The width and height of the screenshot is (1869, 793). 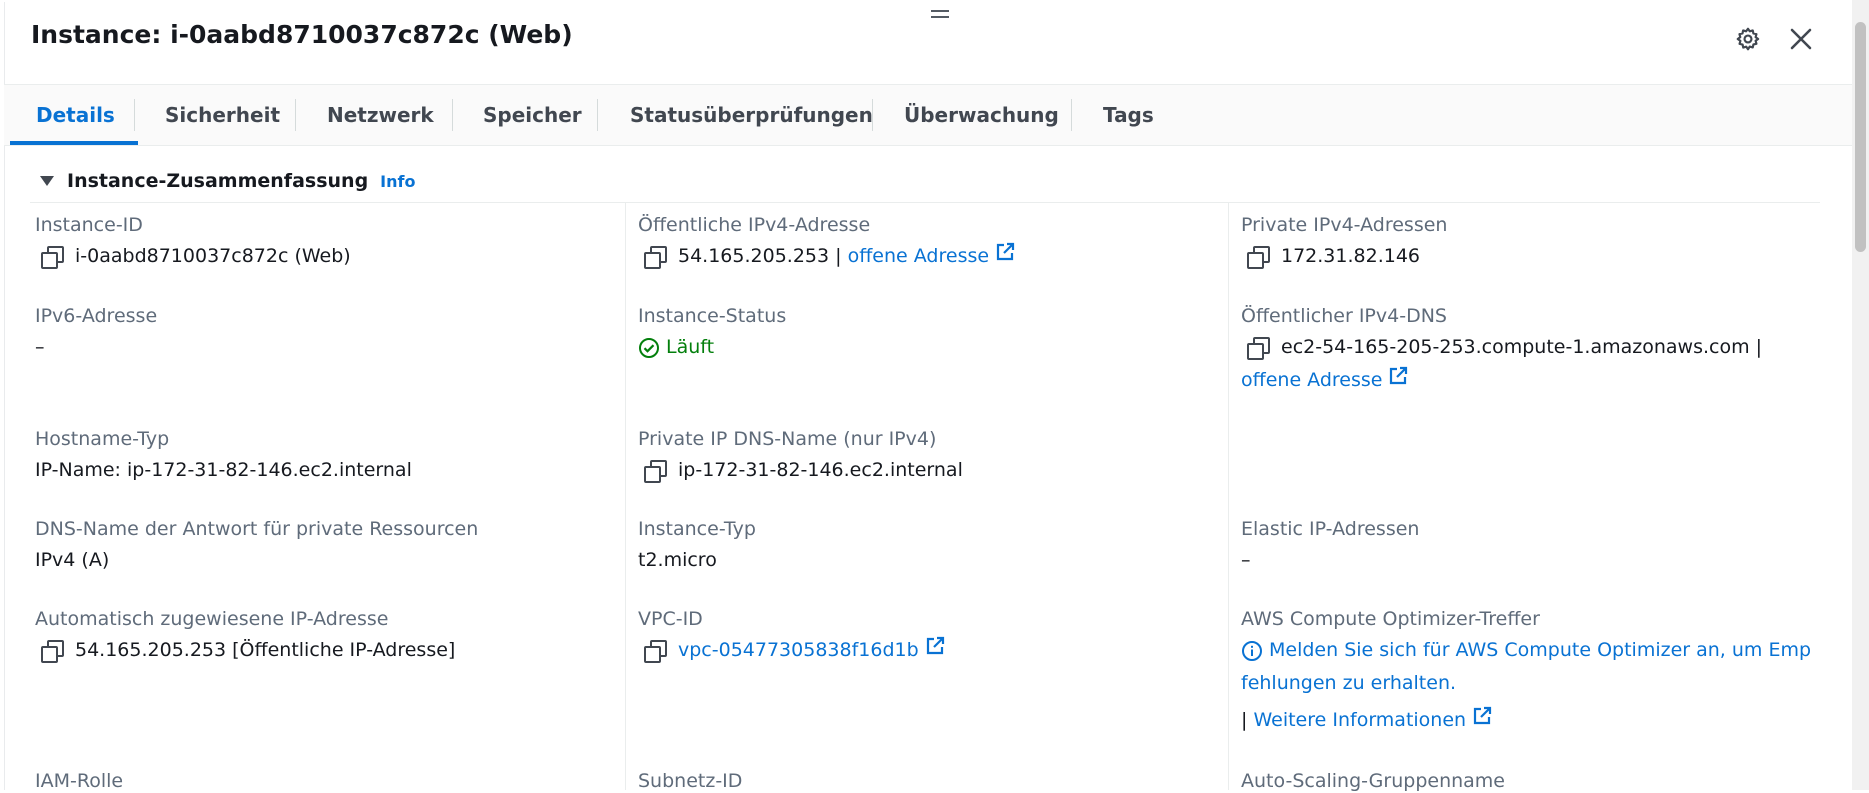 I want to click on check-circle-icon, so click(x=649, y=348).